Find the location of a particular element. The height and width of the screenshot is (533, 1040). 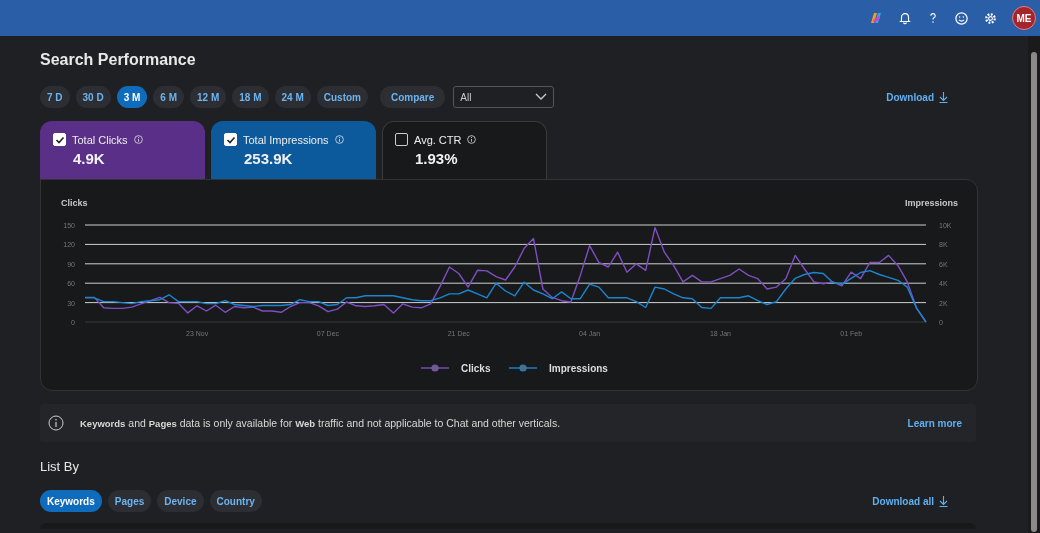

range-tab: 7 D is located at coordinates (55, 97).